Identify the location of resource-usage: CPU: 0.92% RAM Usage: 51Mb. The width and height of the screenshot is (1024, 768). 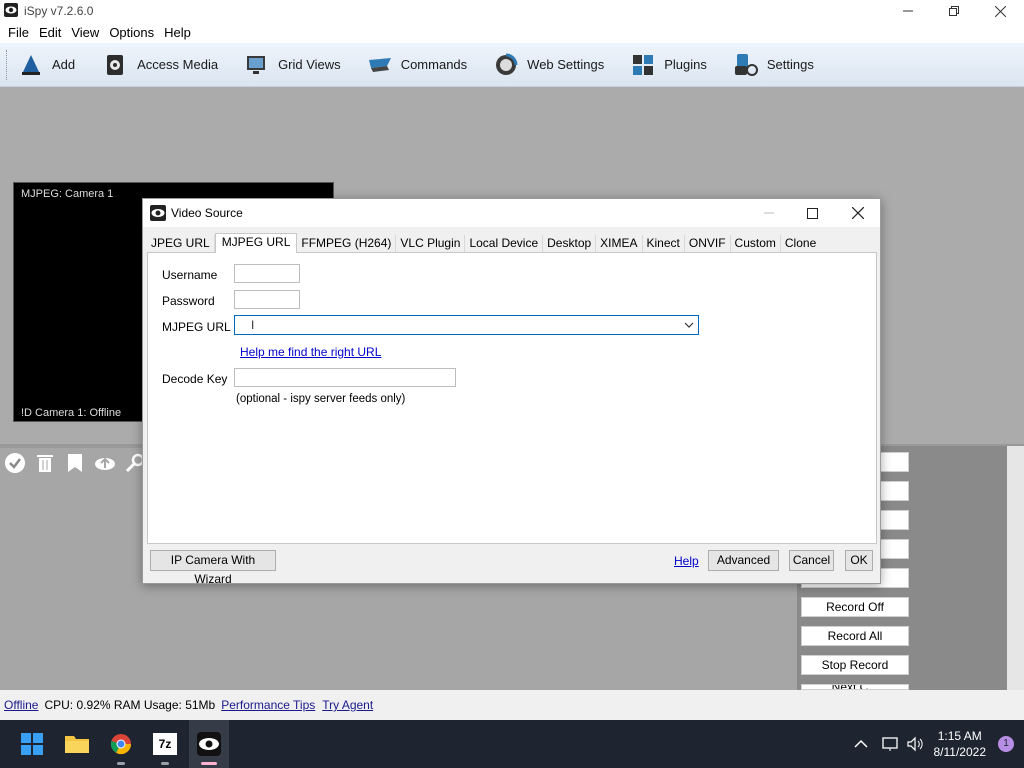
(130, 705).